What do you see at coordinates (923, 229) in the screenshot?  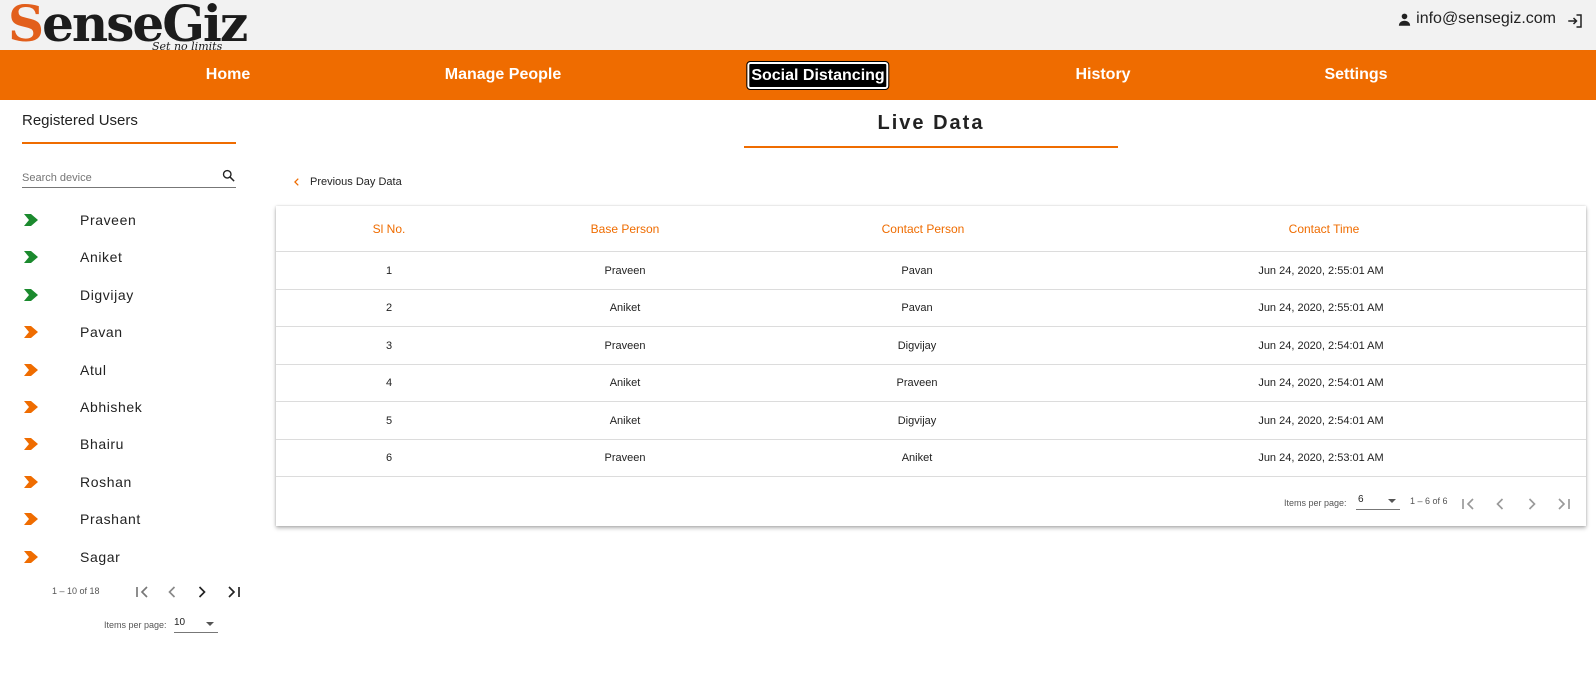 I see `column-header: Contact Person` at bounding box center [923, 229].